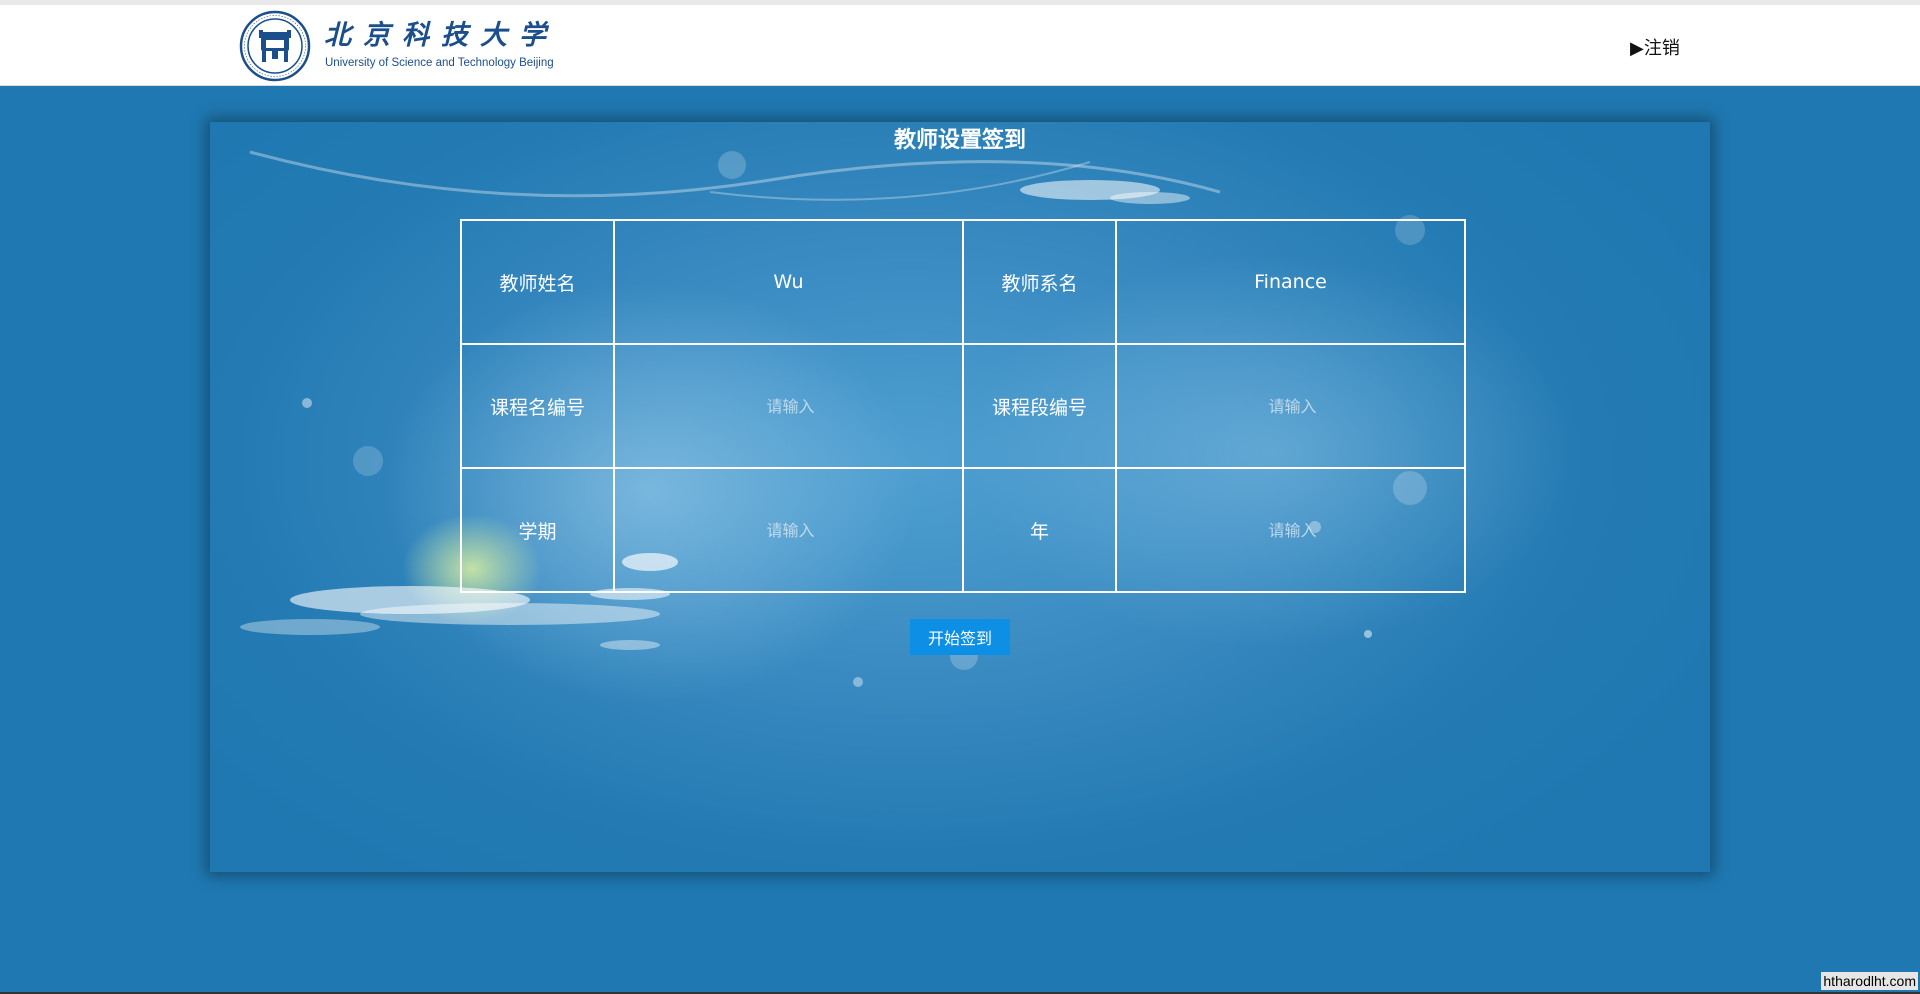 The image size is (1920, 994). What do you see at coordinates (1039, 530) in the screenshot?
I see `year-label: 年` at bounding box center [1039, 530].